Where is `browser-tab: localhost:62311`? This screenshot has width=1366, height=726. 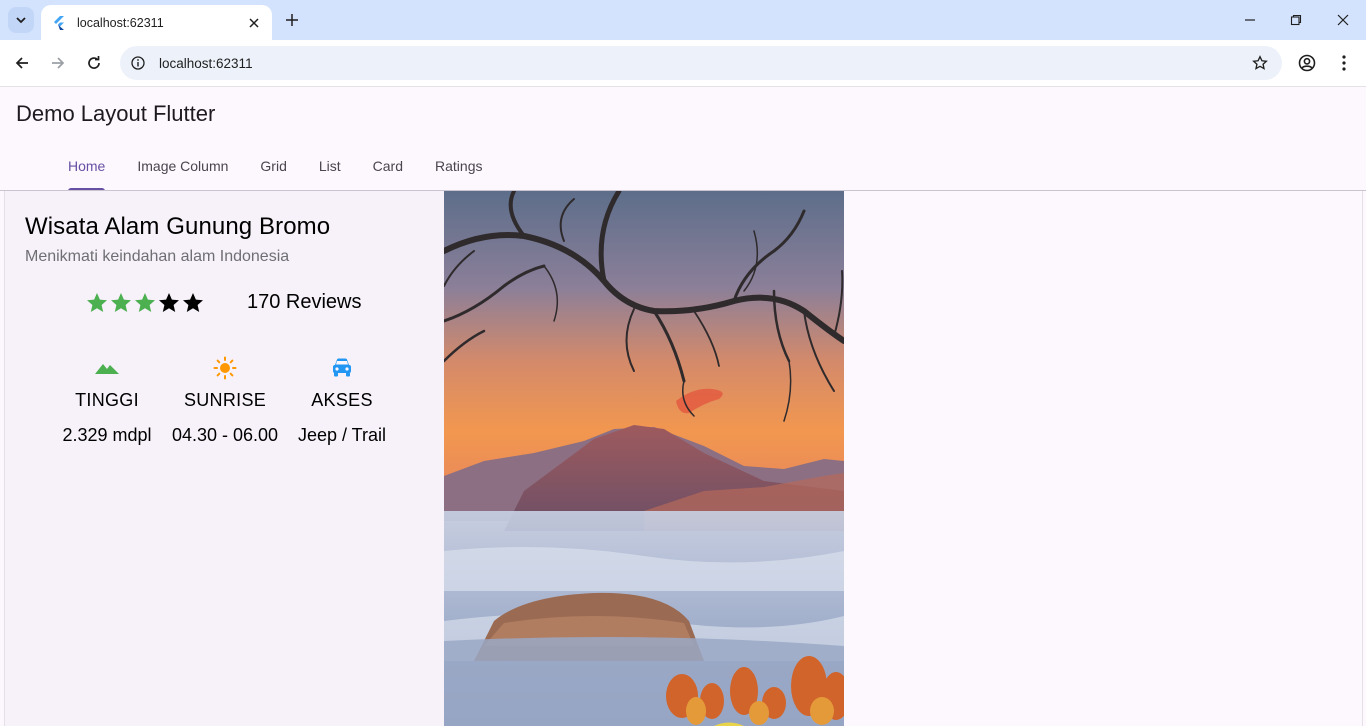 browser-tab: localhost:62311 is located at coordinates (156, 22).